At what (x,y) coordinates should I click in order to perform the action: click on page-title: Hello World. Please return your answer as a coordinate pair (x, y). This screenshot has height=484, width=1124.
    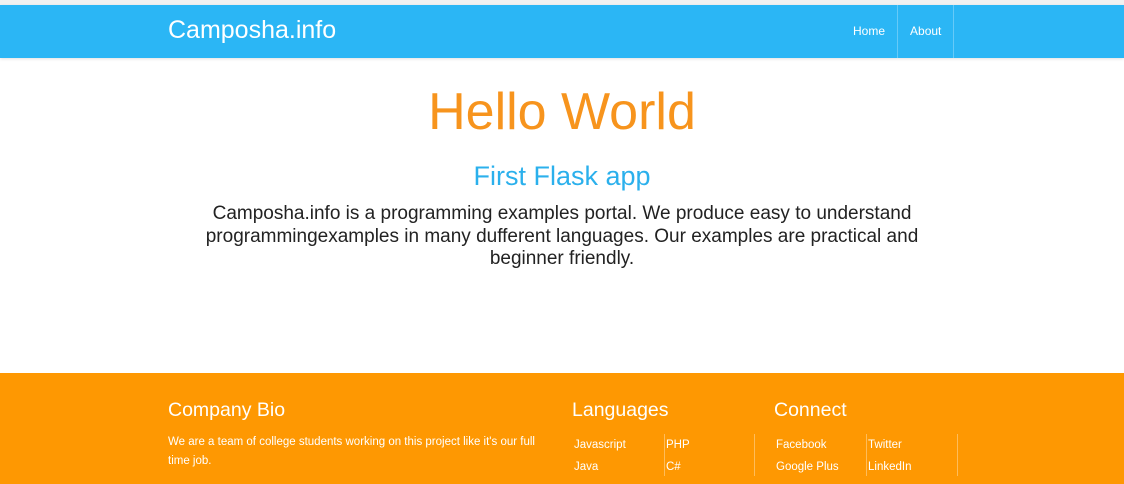
    Looking at the image, I should click on (562, 112).